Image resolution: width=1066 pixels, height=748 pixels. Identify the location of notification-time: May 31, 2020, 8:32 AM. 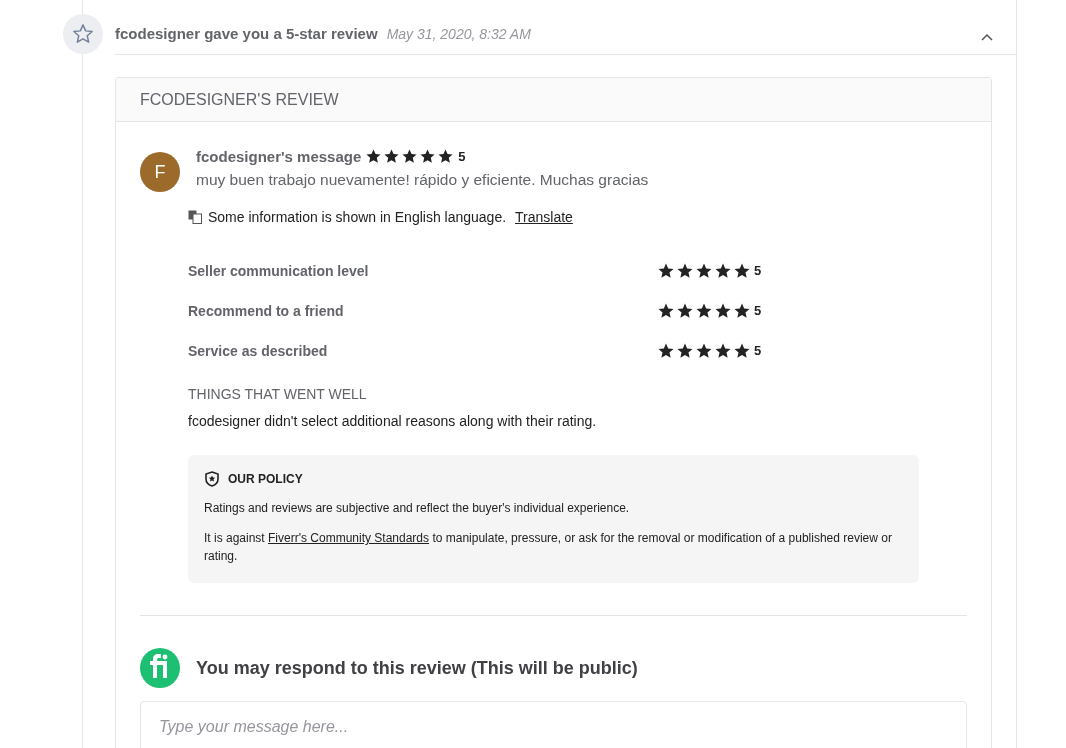
(458, 33).